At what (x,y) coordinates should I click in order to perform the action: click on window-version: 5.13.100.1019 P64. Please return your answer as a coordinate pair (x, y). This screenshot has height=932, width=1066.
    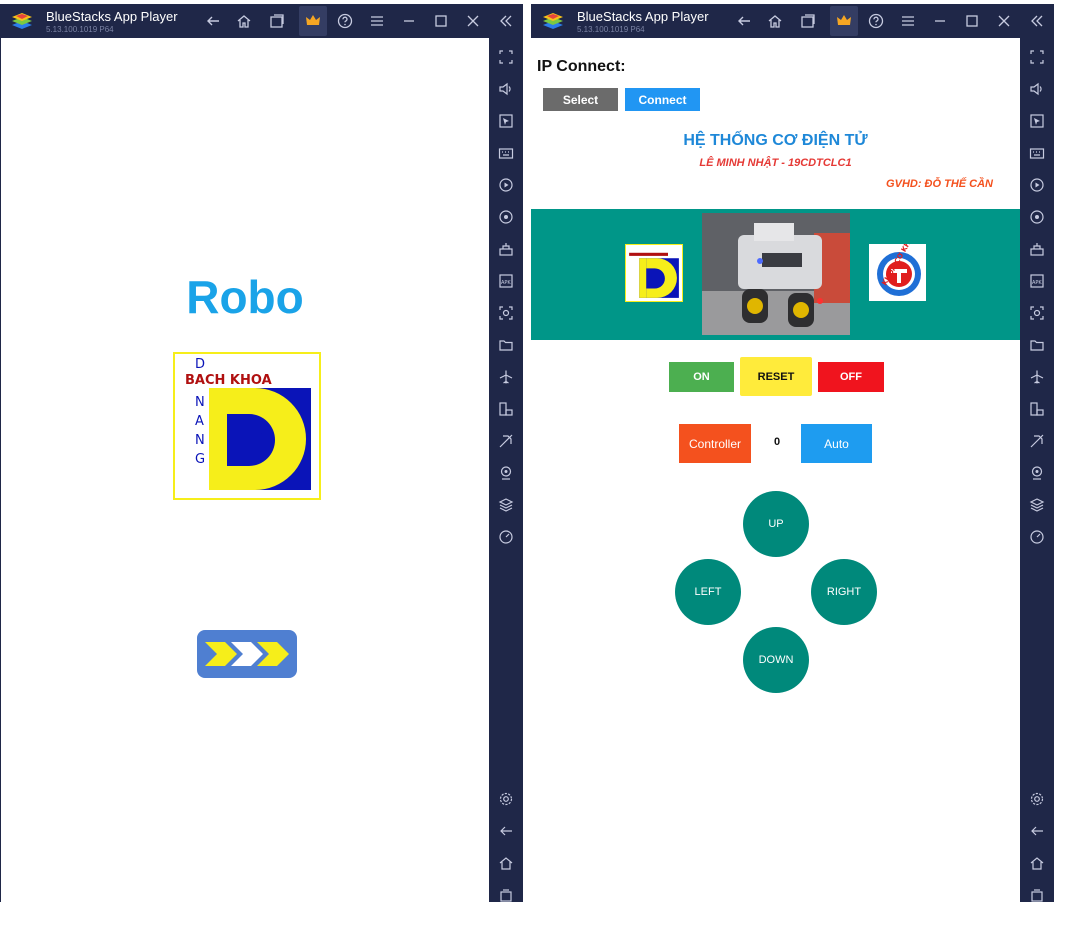
    Looking at the image, I should click on (611, 29).